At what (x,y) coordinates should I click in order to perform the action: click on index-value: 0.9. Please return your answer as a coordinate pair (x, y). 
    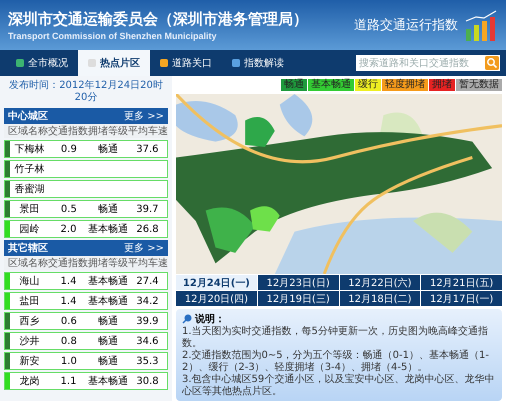
    Looking at the image, I should click on (68, 149).